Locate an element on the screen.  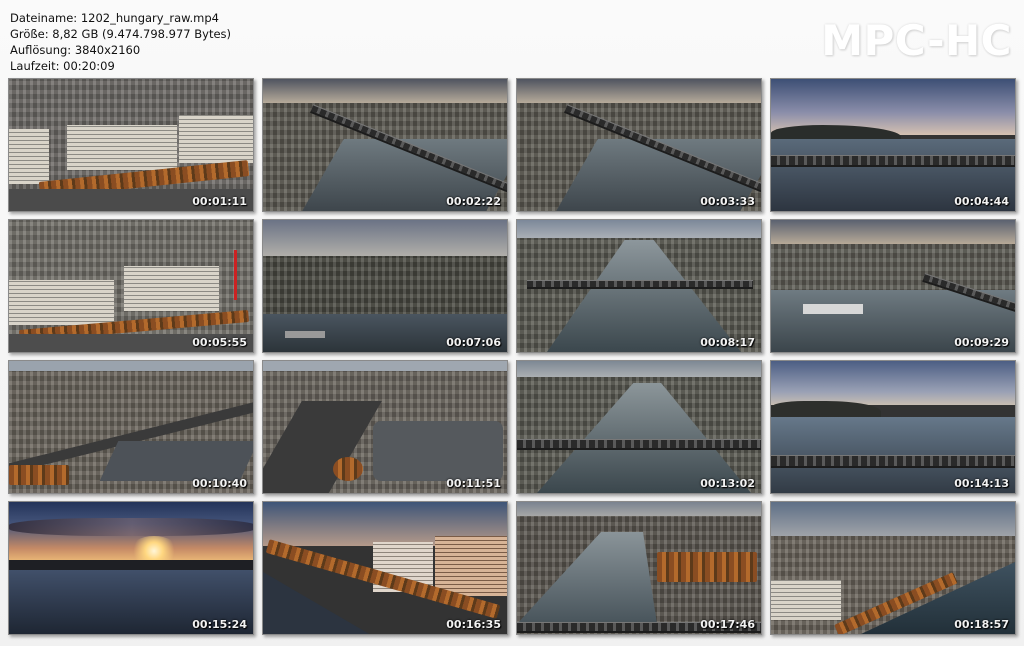
thumbnail: 00:11:51 is located at coordinates (385, 427).